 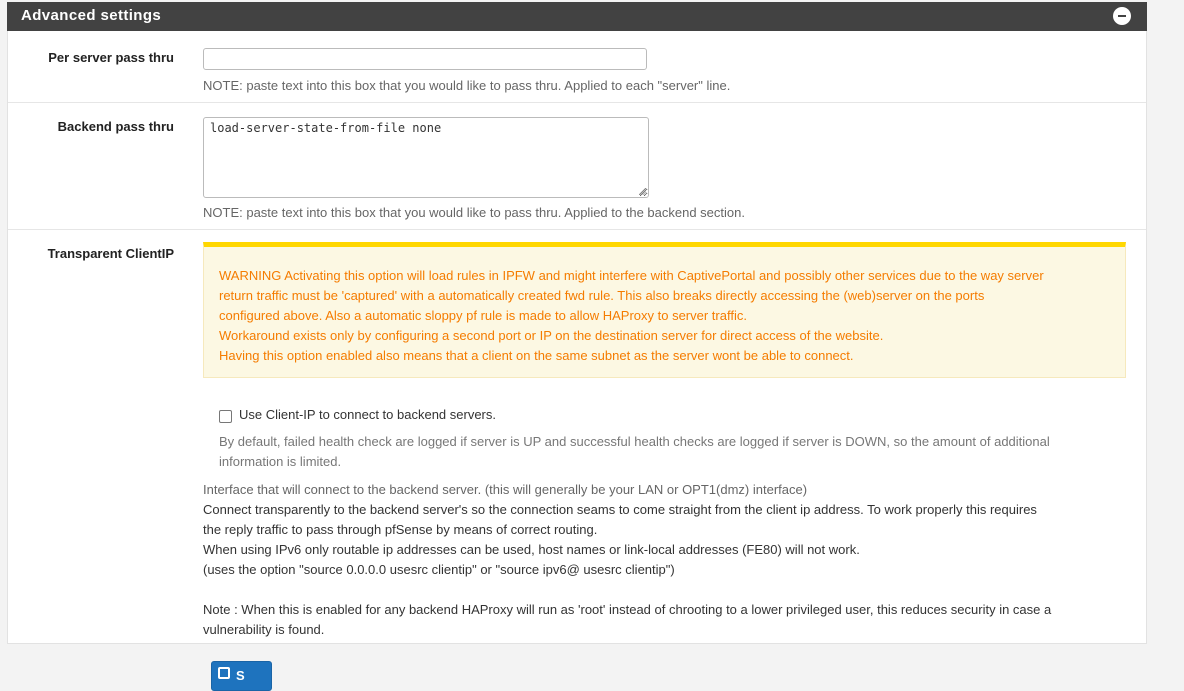 I want to click on save-button-label: S, so click(x=240, y=675).